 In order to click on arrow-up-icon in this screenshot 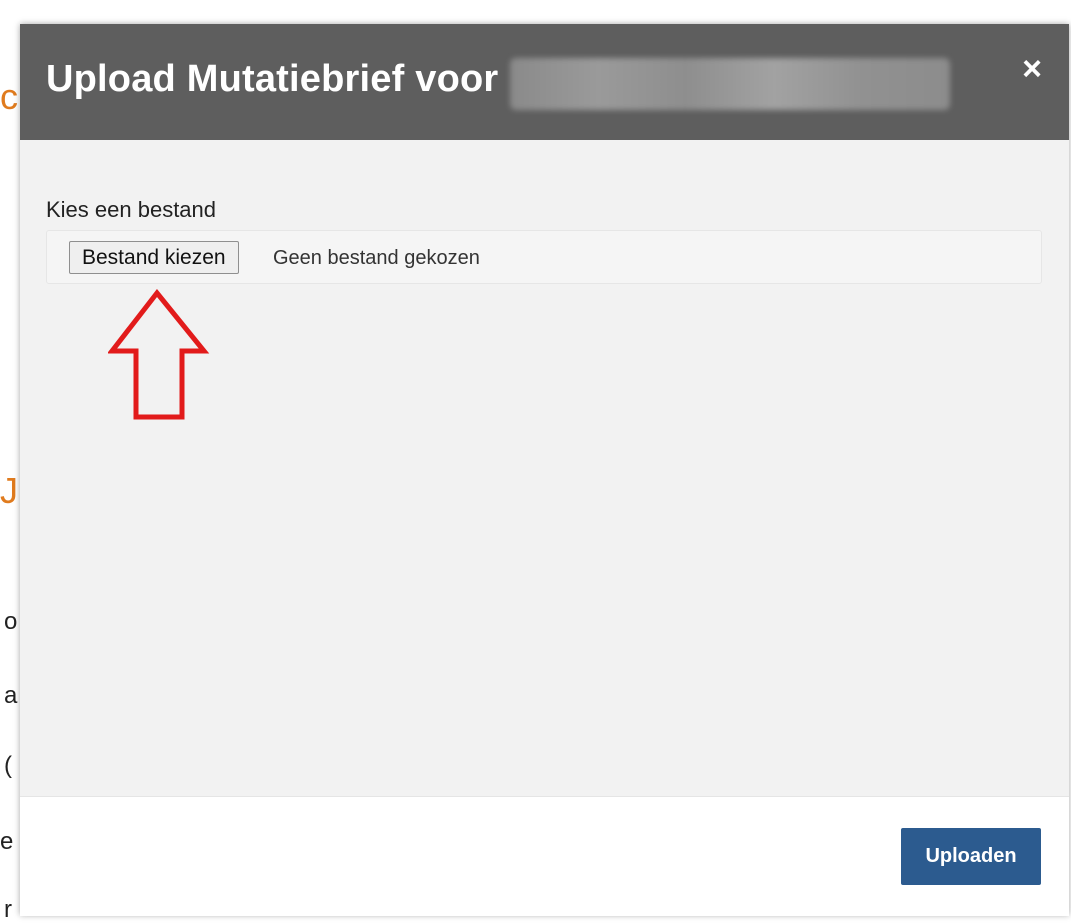, I will do `click(159, 354)`.